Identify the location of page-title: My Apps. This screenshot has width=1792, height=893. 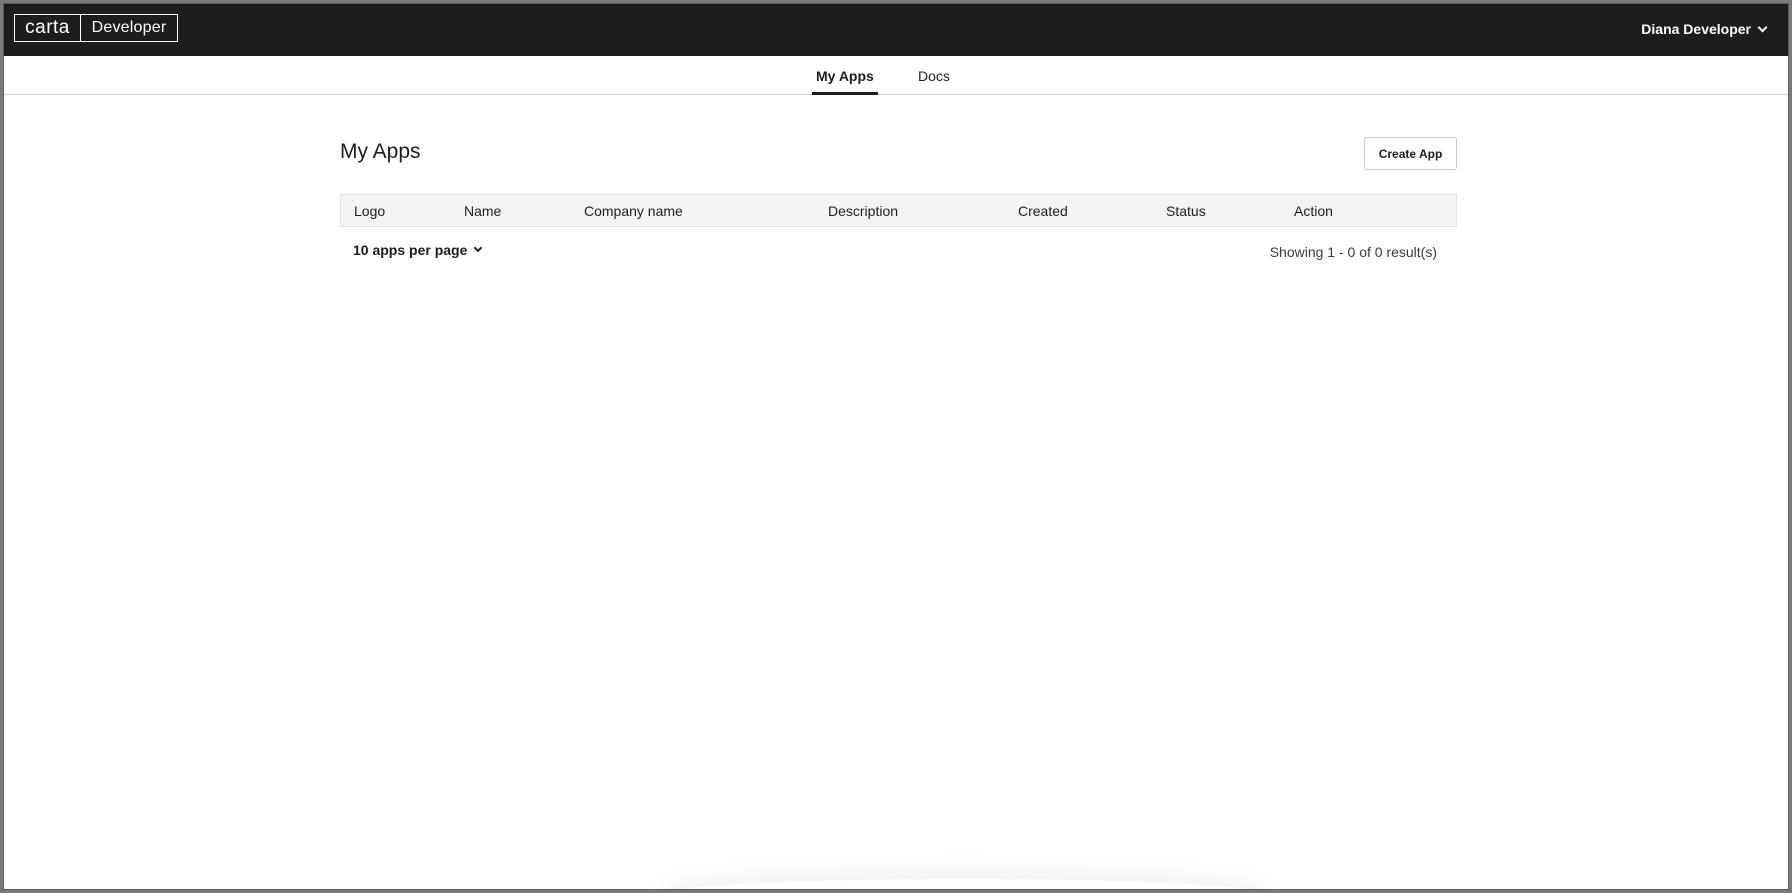
(380, 151).